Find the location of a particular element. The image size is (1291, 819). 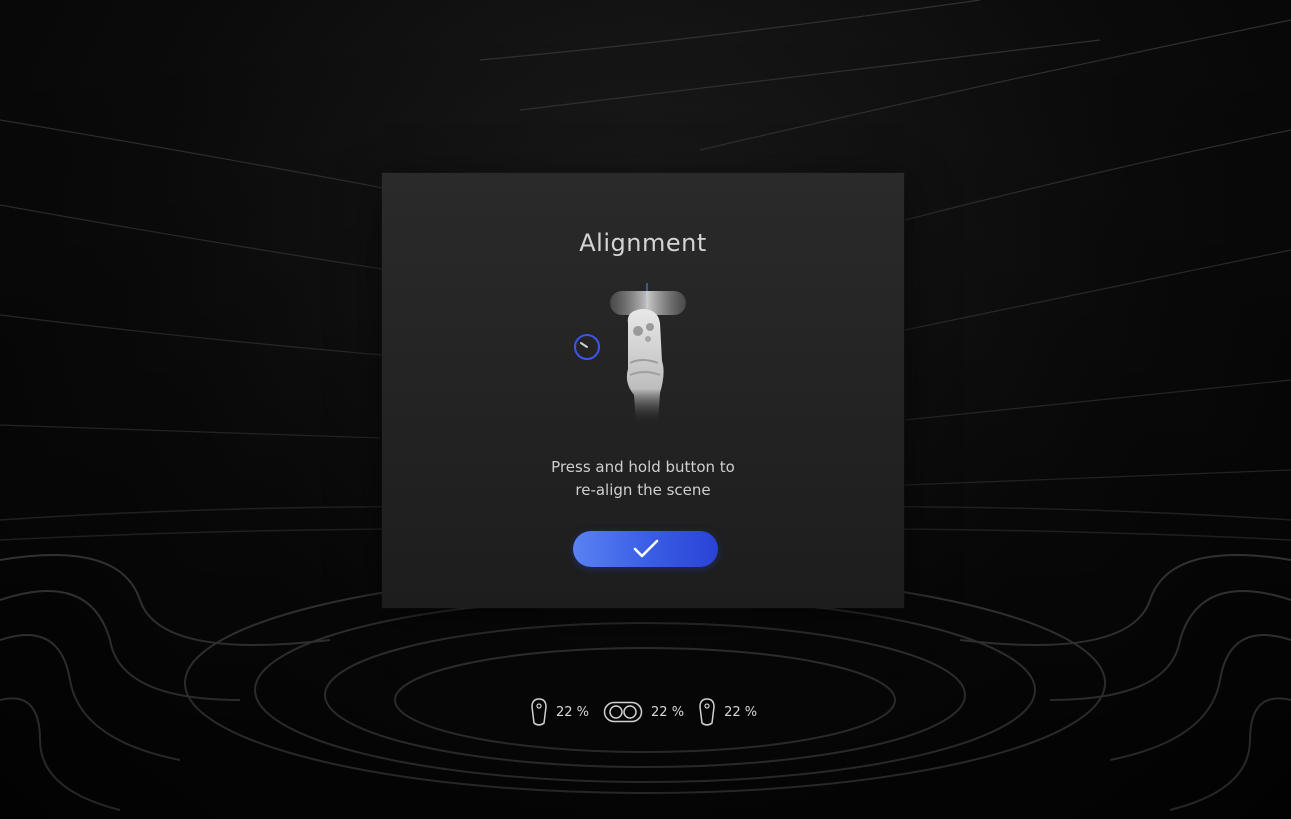

checkmark-icon is located at coordinates (645, 548).